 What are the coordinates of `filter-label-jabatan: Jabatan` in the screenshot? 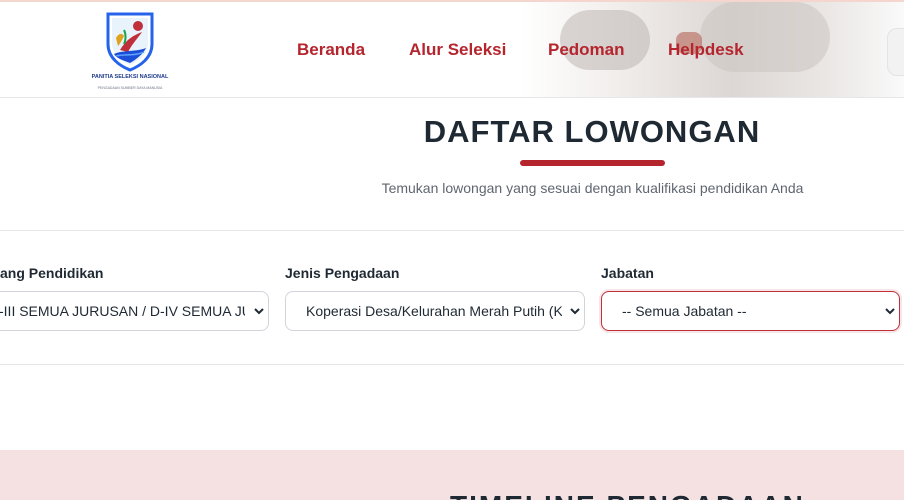 It's located at (627, 273).